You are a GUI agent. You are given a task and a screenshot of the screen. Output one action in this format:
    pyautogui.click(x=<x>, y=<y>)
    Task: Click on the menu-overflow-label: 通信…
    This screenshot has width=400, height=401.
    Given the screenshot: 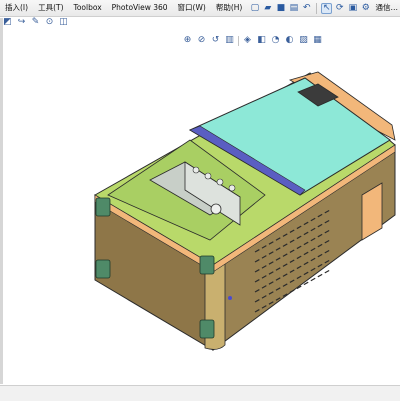 What is the action you would take?
    pyautogui.click(x=387, y=8)
    